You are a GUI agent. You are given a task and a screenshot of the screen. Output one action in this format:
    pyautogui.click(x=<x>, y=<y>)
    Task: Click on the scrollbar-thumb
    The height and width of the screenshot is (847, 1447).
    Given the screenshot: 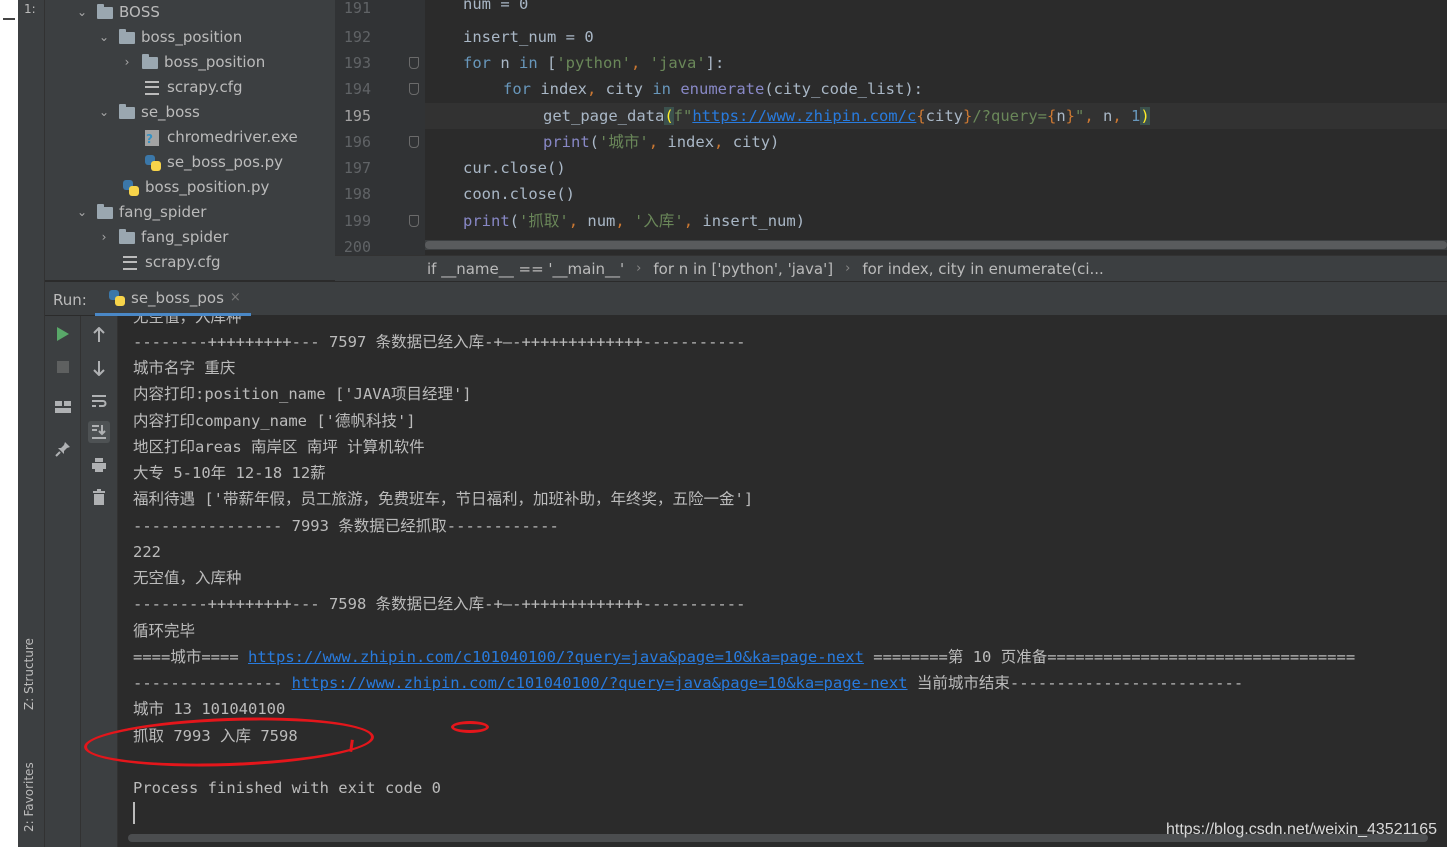 What is the action you would take?
    pyautogui.click(x=936, y=245)
    